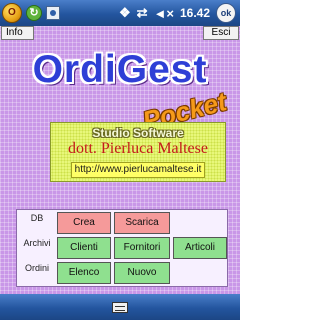  Describe the element at coordinates (142, 248) in the screenshot. I see `fornitori-button: Fornitori` at that location.